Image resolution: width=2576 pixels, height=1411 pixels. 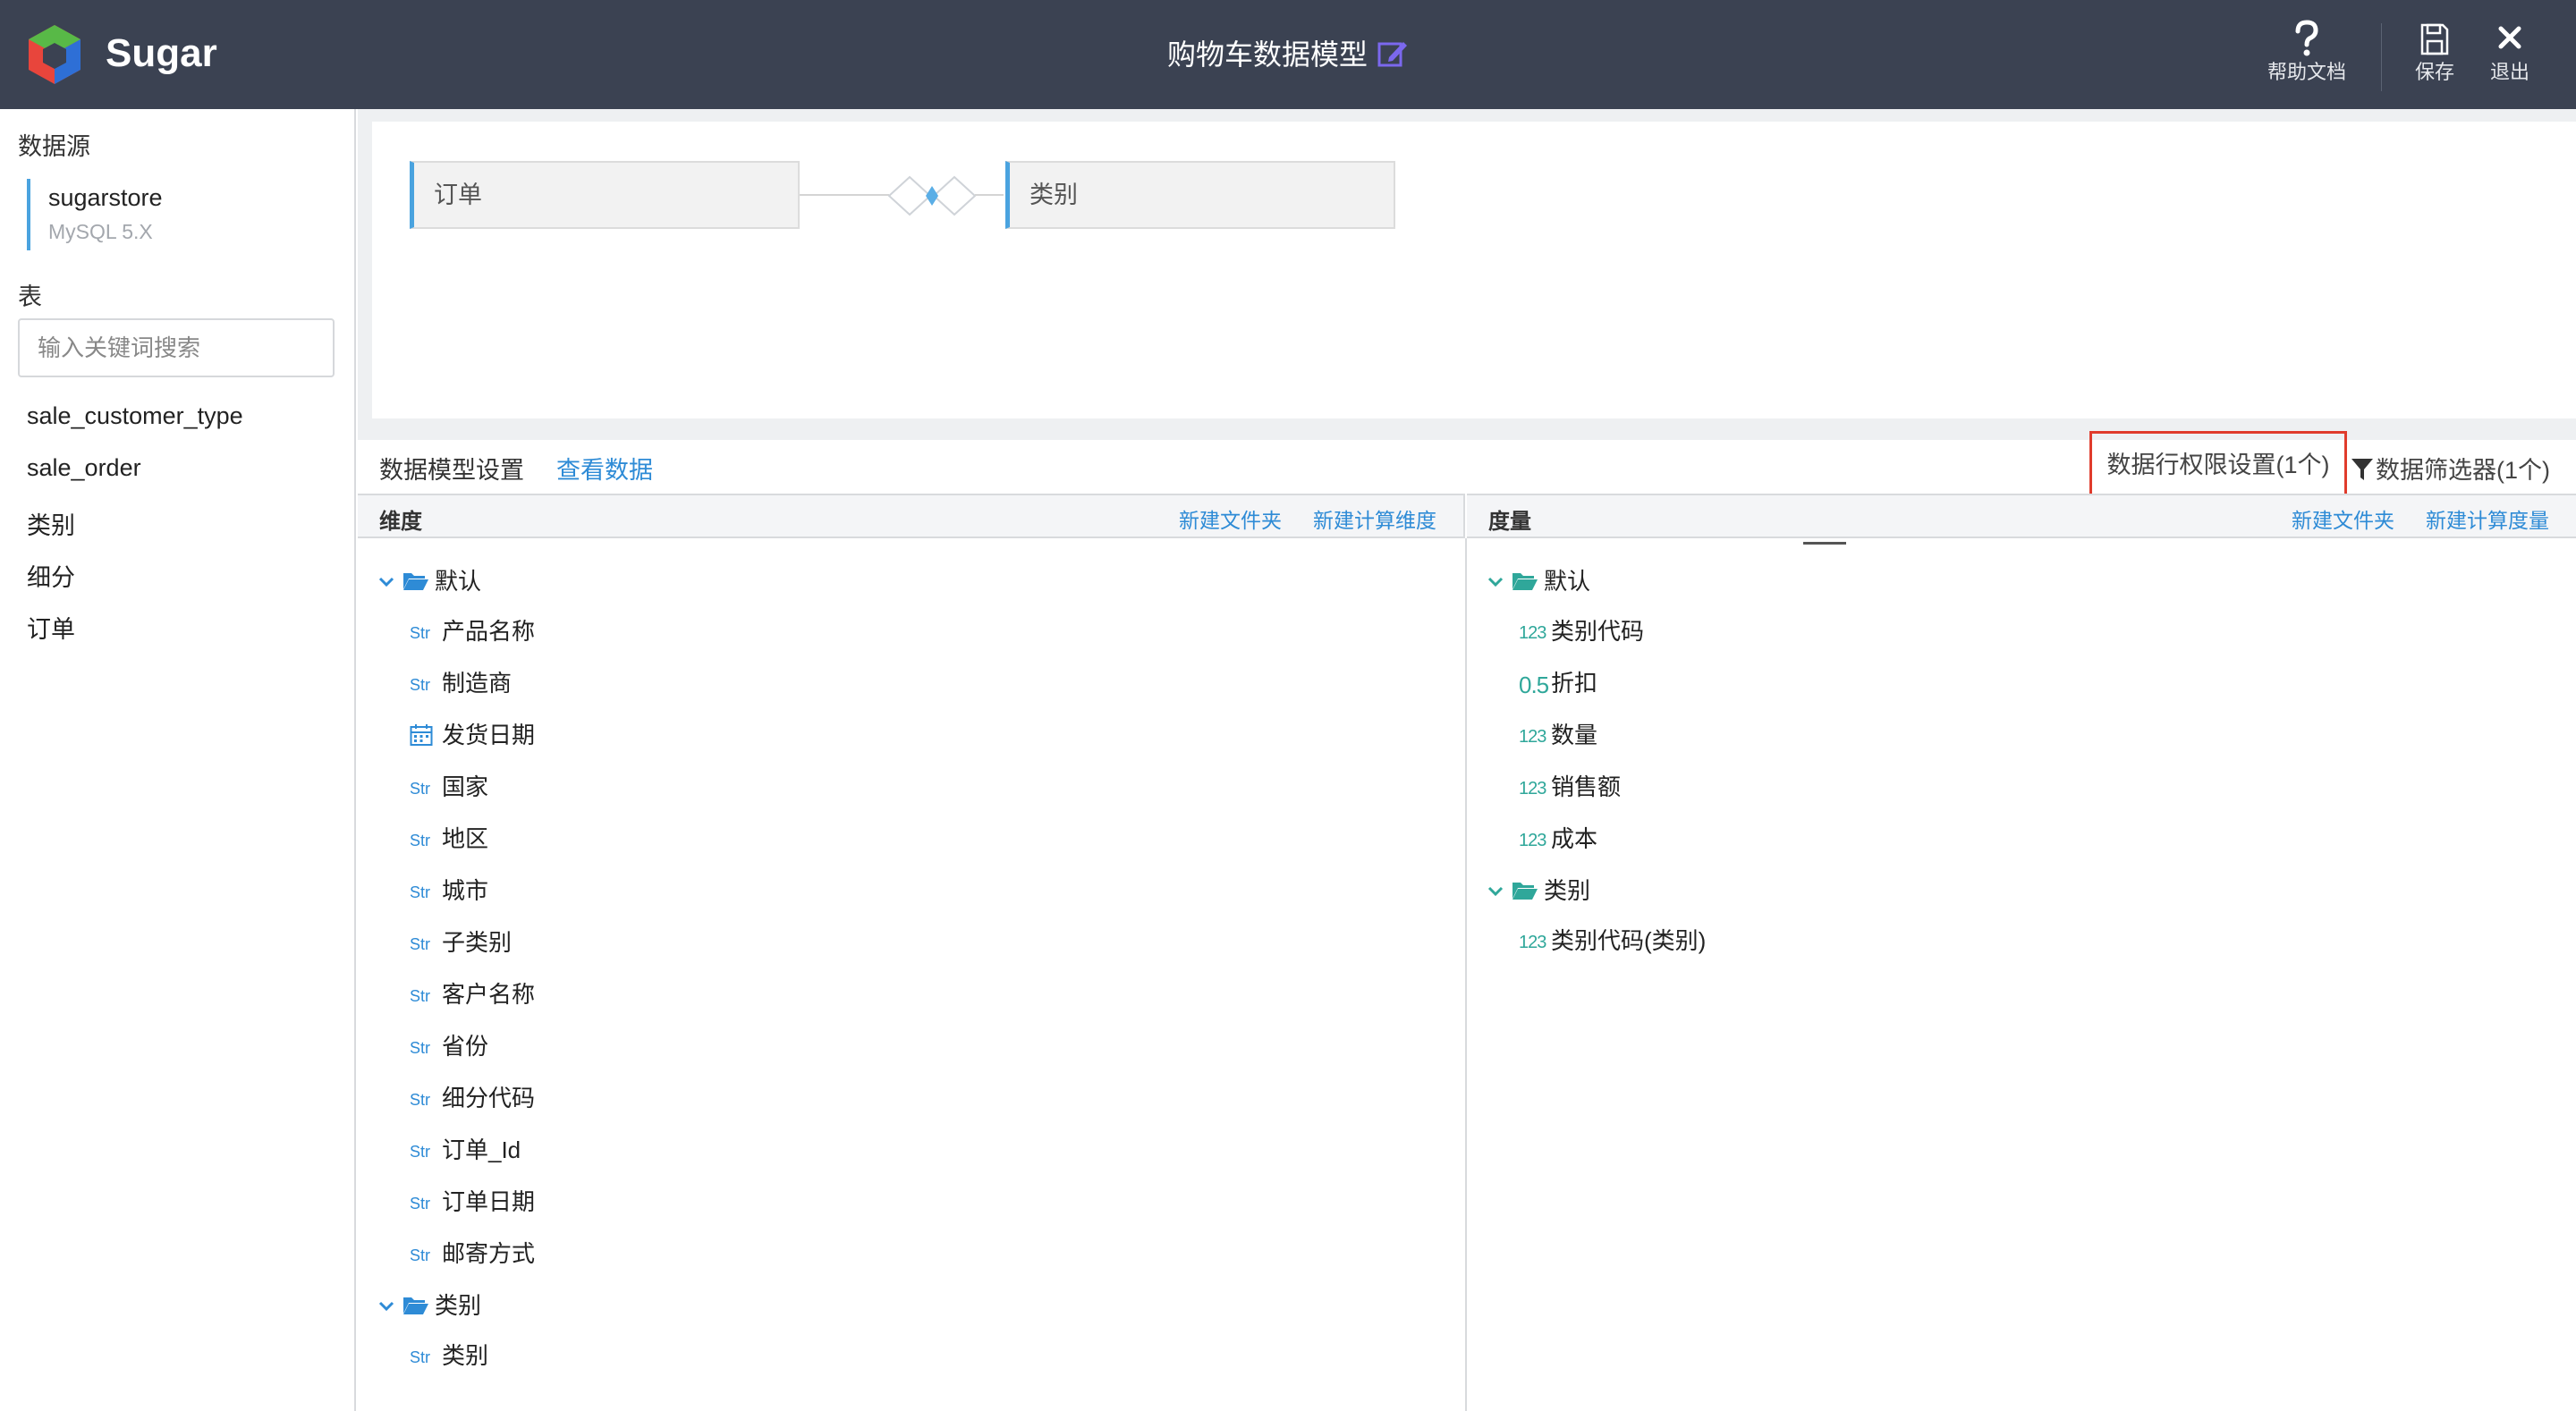 What do you see at coordinates (1598, 631) in the screenshot?
I see `field-name: 类别代码` at bounding box center [1598, 631].